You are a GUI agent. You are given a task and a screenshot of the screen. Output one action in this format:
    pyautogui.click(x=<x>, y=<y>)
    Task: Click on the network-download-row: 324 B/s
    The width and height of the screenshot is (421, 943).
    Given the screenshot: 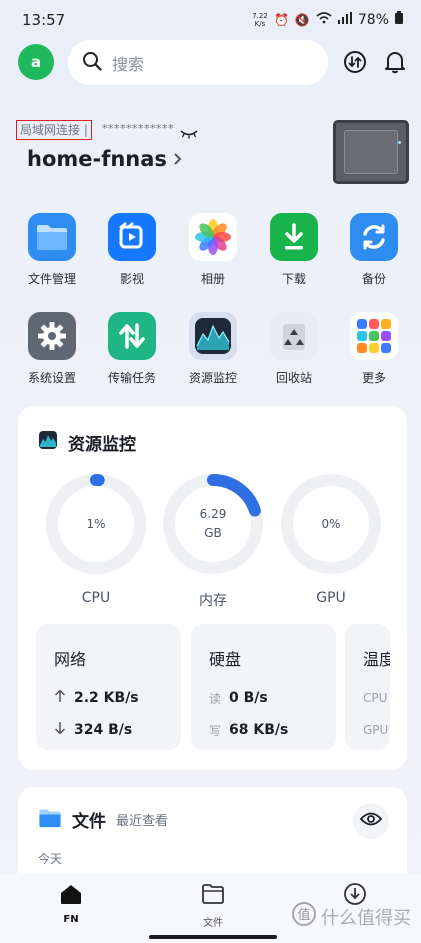 What is the action you would take?
    pyautogui.click(x=108, y=730)
    